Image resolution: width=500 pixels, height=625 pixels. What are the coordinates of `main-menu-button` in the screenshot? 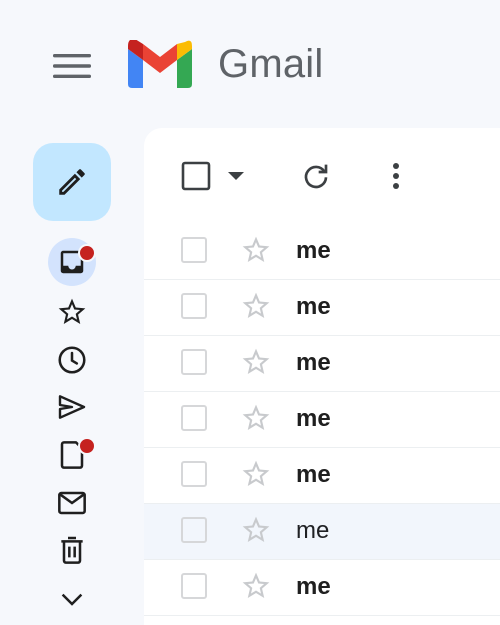 It's located at (72, 66).